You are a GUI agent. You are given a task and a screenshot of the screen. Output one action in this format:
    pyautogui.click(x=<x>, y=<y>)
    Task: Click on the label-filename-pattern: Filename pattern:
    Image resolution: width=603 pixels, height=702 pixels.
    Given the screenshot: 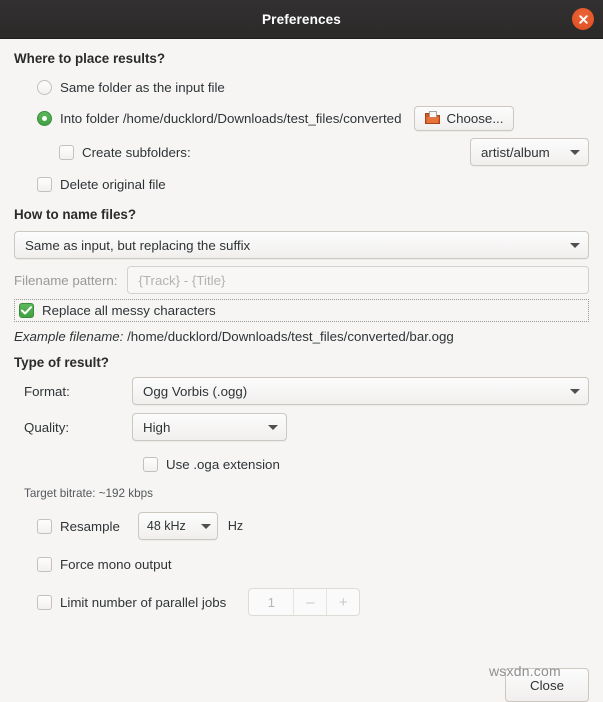 What is the action you would take?
    pyautogui.click(x=66, y=280)
    